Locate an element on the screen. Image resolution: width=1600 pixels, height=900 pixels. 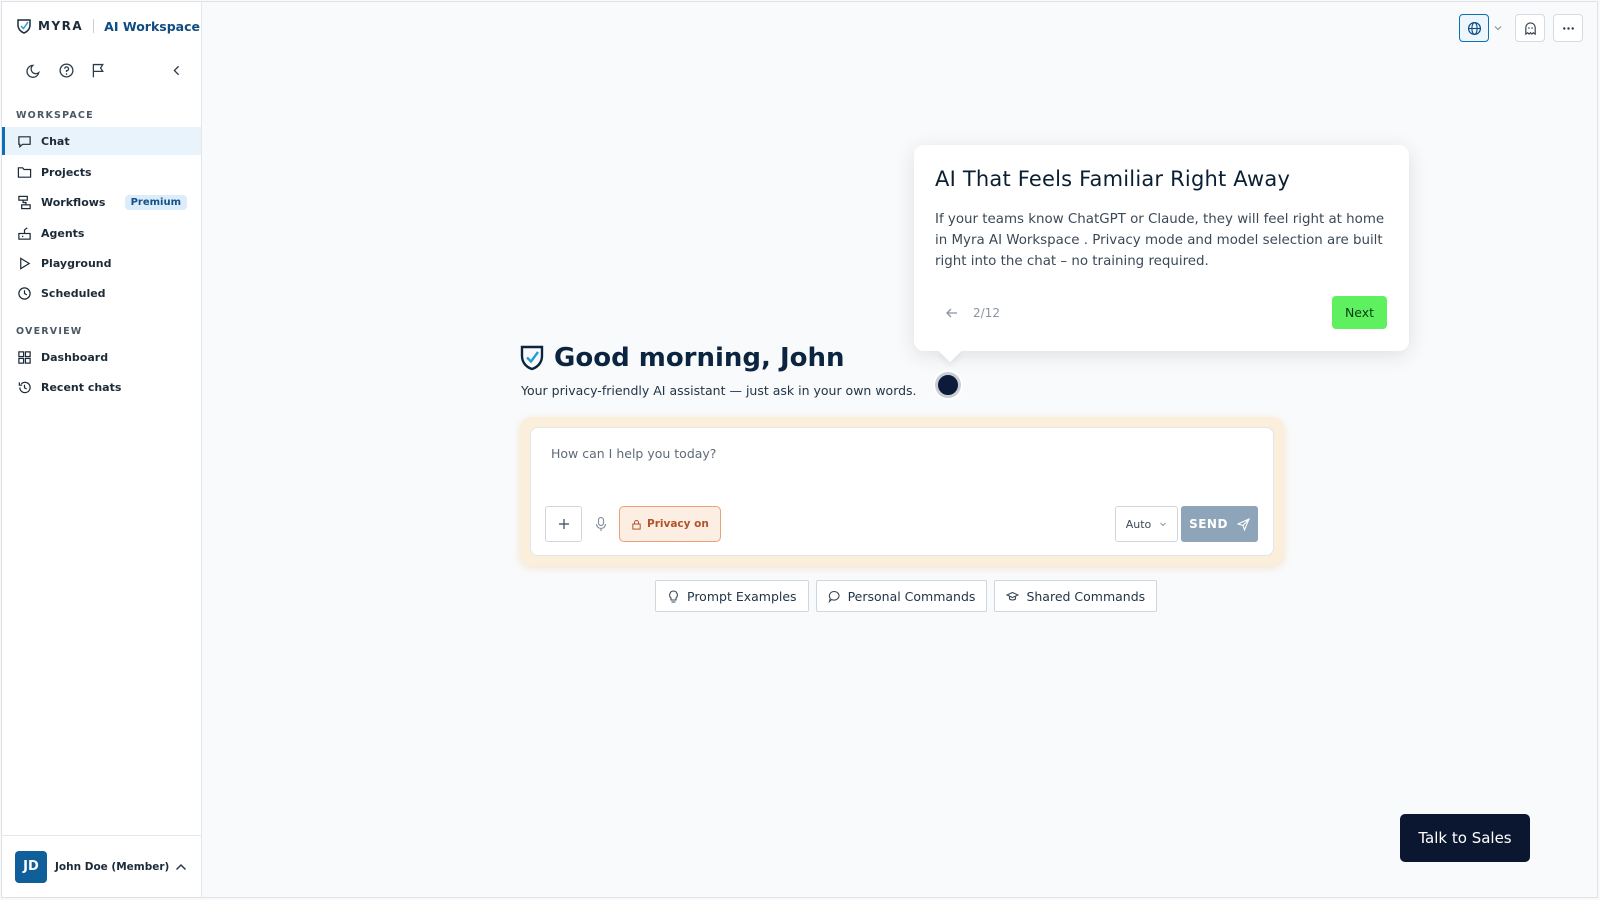
help-icon is located at coordinates (66, 70).